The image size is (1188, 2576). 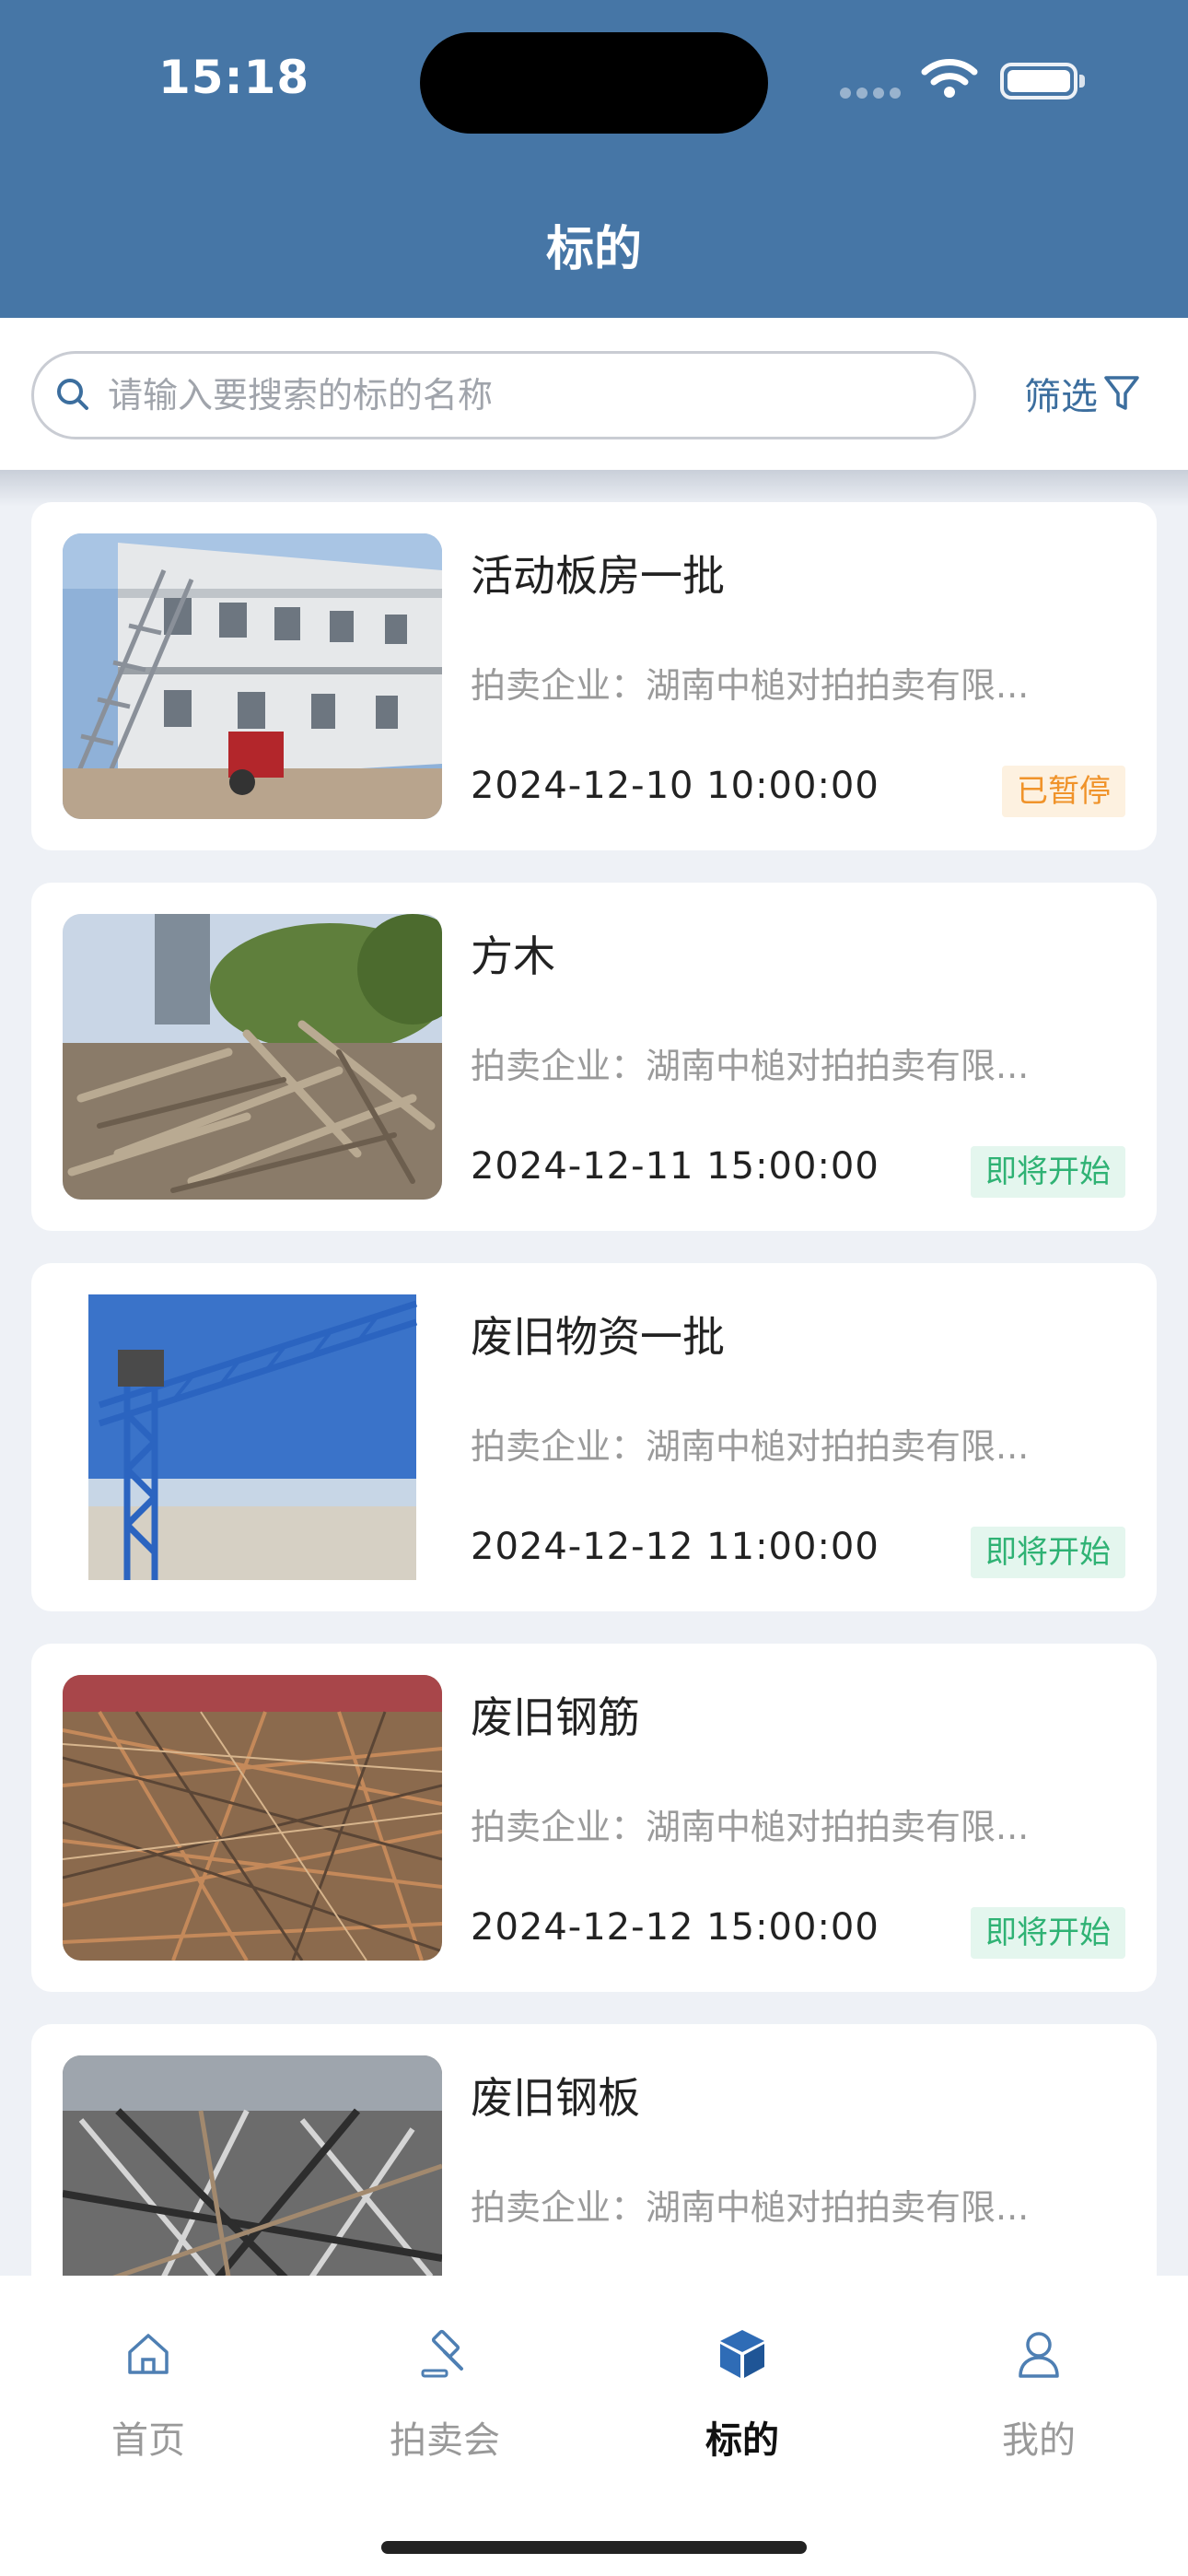 I want to click on tab-label: 拍卖会, so click(x=445, y=2440).